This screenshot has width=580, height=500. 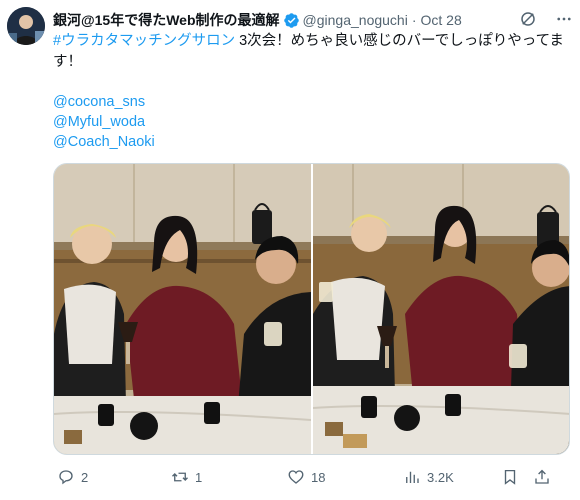 I want to click on view-count: 3.2K, so click(x=440, y=477).